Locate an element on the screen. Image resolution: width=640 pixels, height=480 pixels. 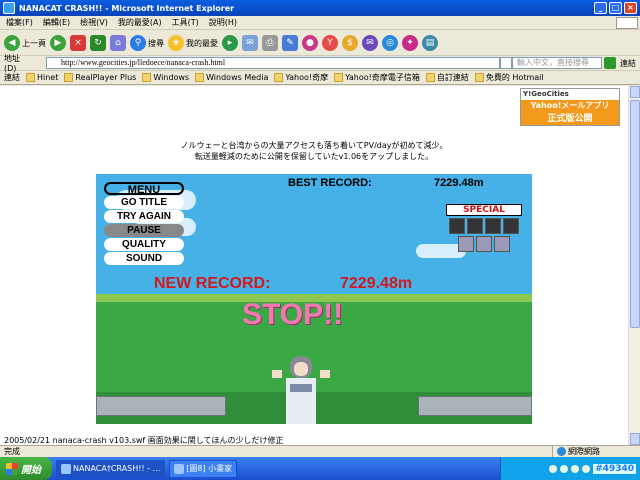
links-label: 連結 is located at coordinates (12, 77).